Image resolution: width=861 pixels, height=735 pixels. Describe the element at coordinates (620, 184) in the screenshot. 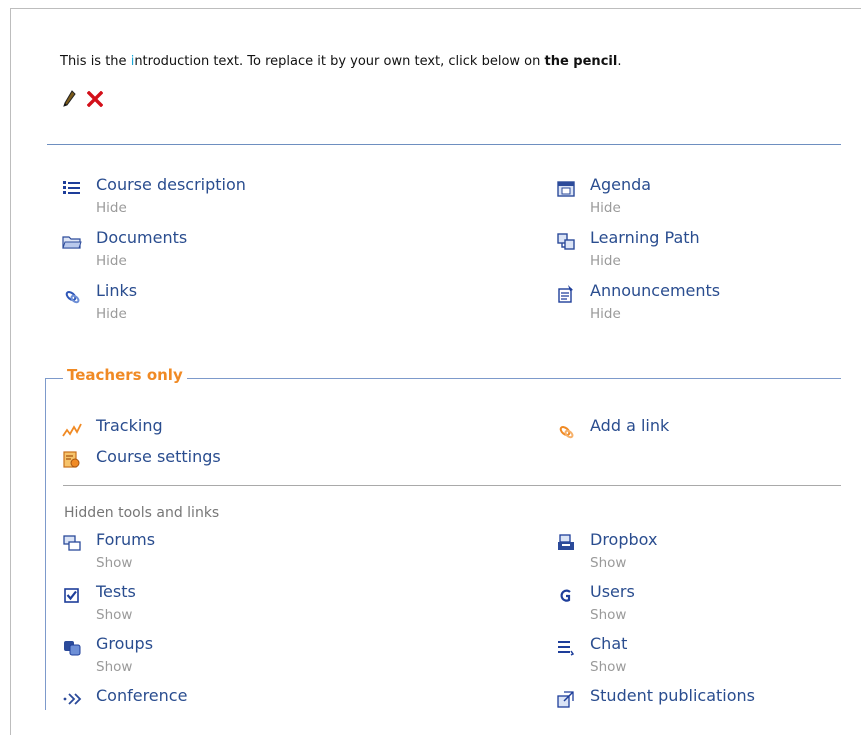

I see `tool-name: Agenda` at that location.